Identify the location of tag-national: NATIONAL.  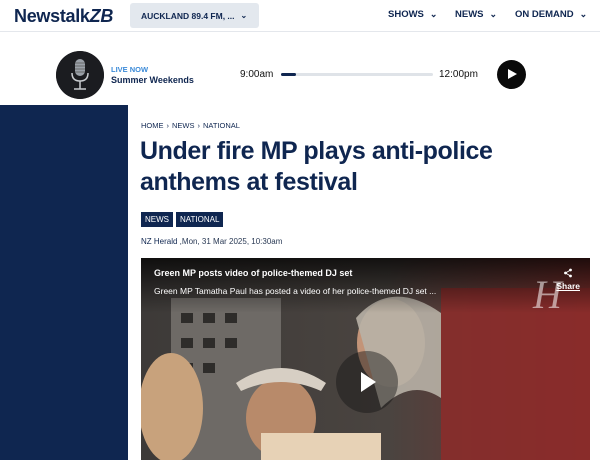
(200, 219).